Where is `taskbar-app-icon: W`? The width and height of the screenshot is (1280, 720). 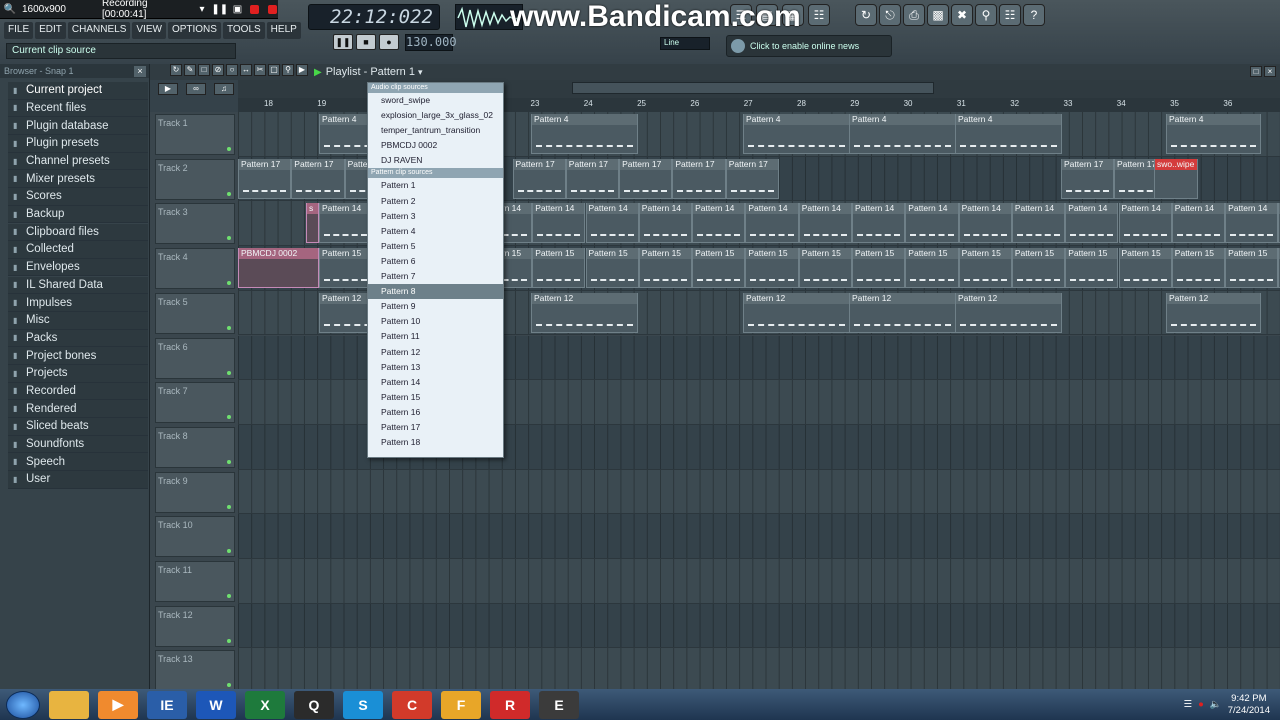
taskbar-app-icon: W is located at coordinates (216, 704).